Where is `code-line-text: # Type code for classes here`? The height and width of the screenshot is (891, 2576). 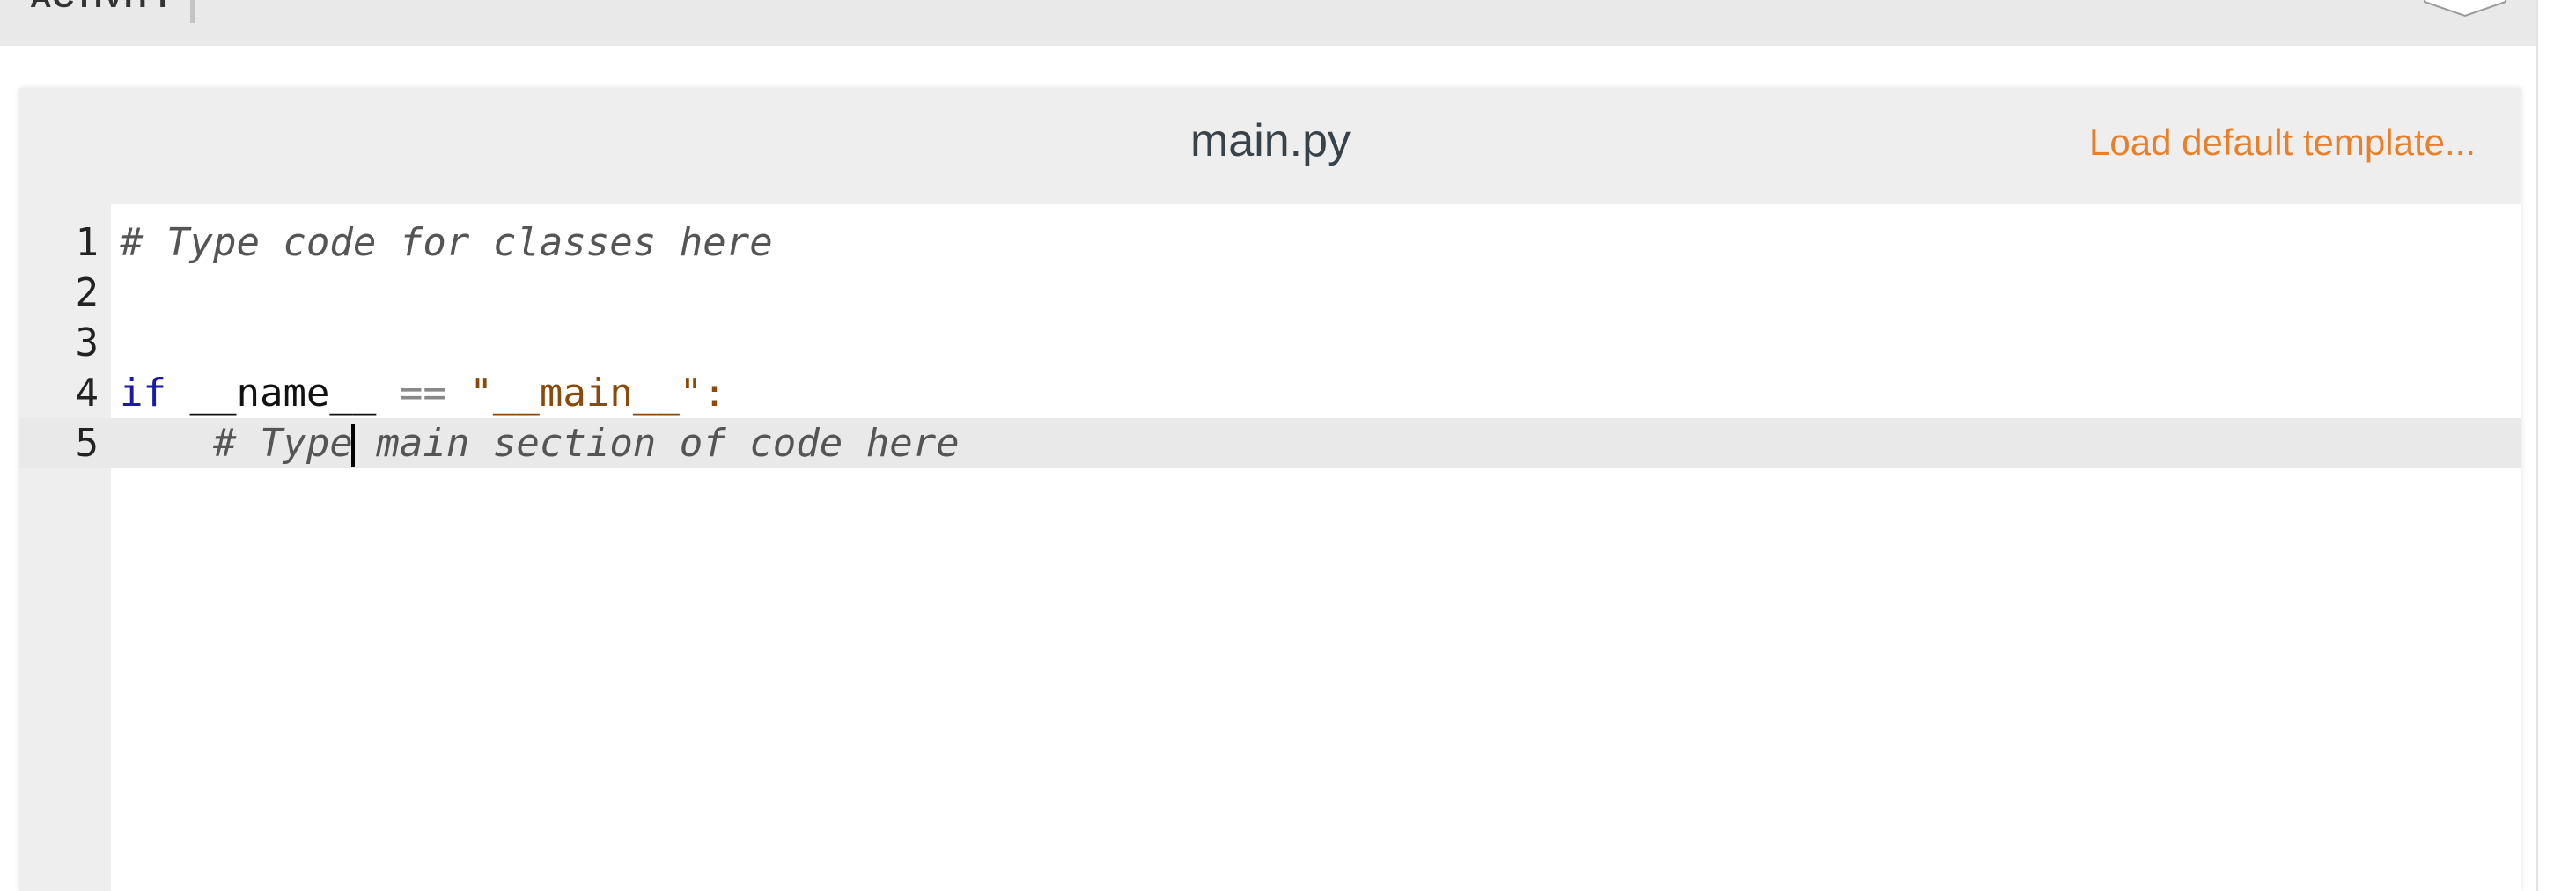 code-line-text: # Type code for classes here is located at coordinates (447, 242).